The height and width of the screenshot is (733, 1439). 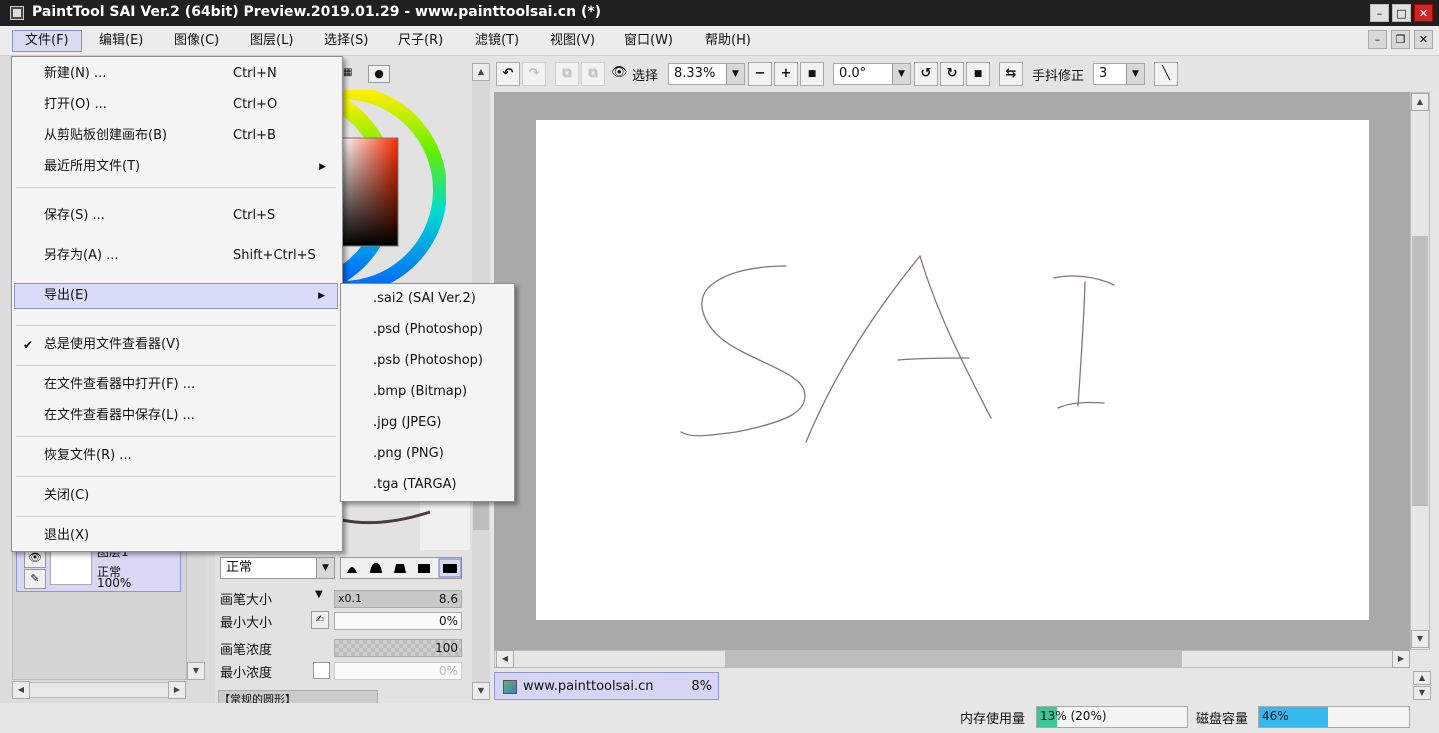 What do you see at coordinates (35, 579) in the screenshot?
I see `pencil-icon: ✎` at bounding box center [35, 579].